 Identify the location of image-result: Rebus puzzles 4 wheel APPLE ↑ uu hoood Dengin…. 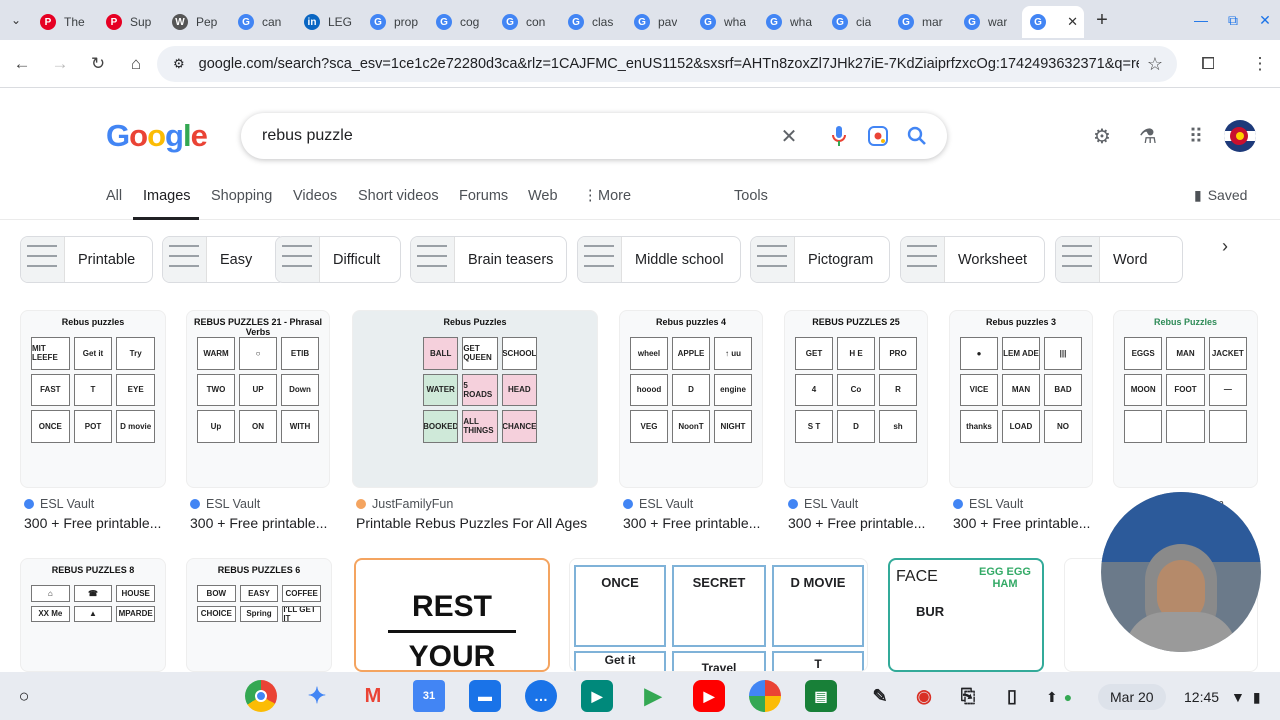
(691, 399).